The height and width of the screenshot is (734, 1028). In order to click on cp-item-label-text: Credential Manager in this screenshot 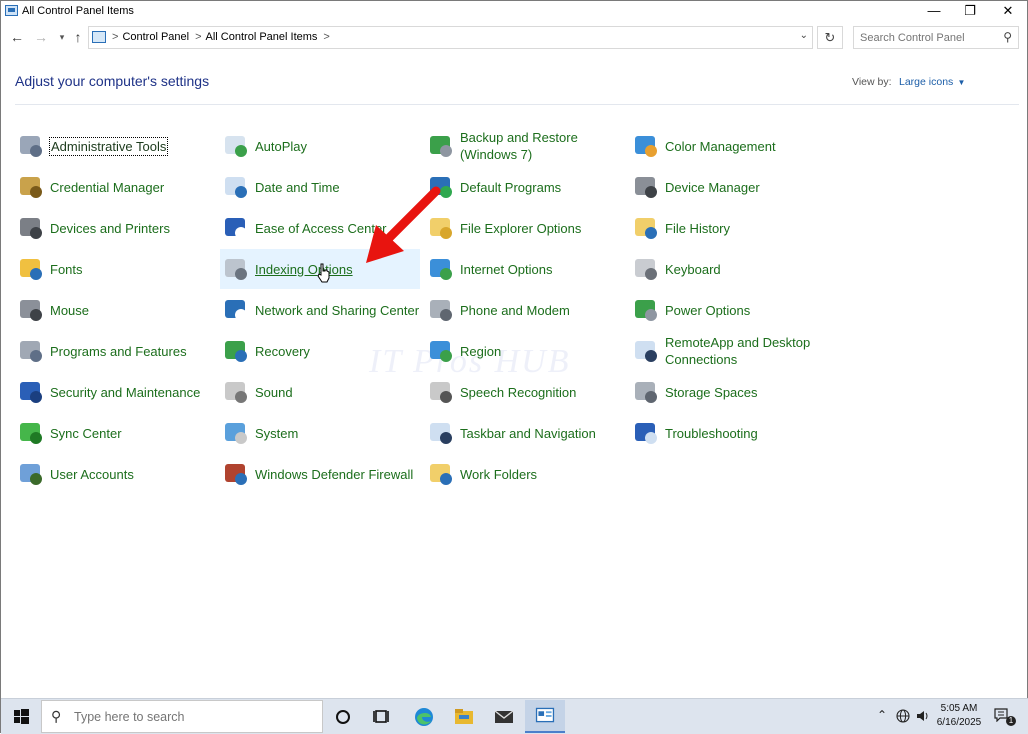, I will do `click(107, 187)`.